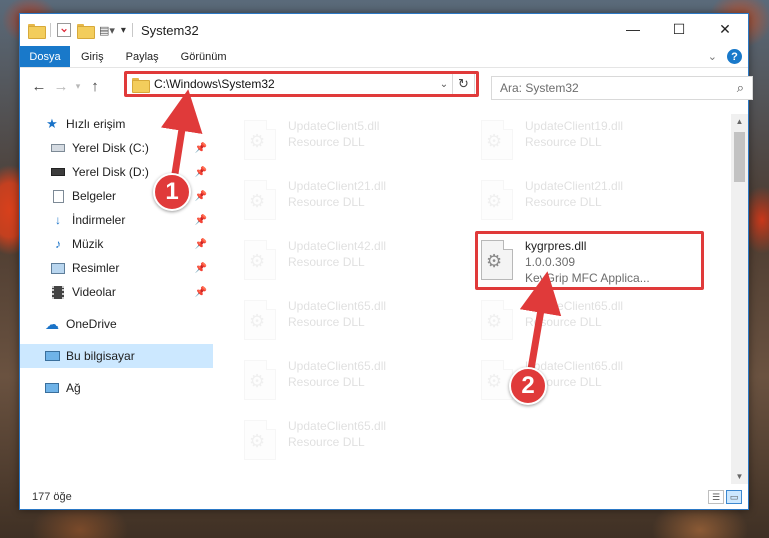  I want to click on sidebar-item-pictures: Resimler 📌, so click(116, 268).